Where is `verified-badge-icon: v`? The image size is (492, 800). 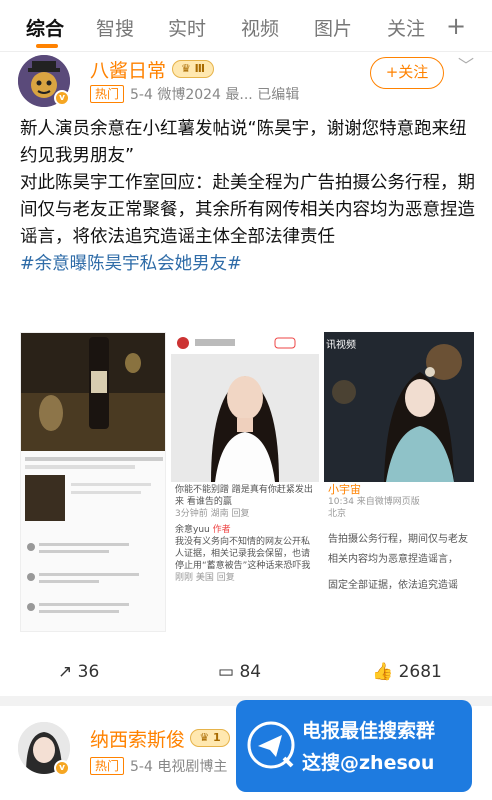
verified-badge-icon: v is located at coordinates (62, 98).